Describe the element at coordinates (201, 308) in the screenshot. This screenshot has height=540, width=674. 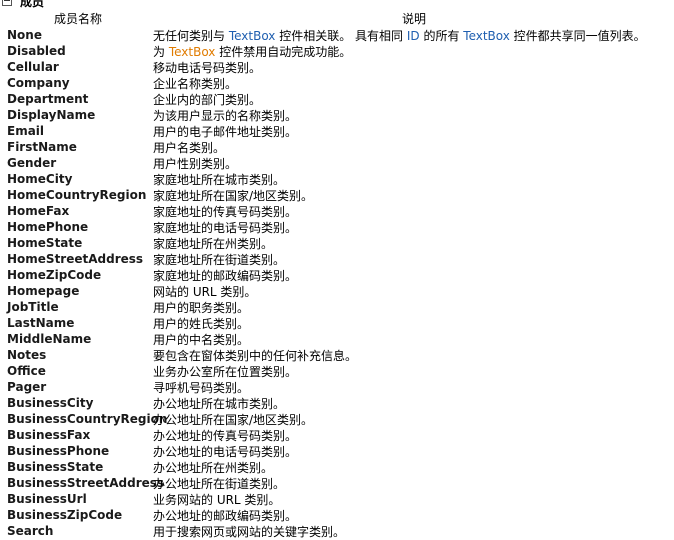
I see `member-description: 用户的职务类别。` at that location.